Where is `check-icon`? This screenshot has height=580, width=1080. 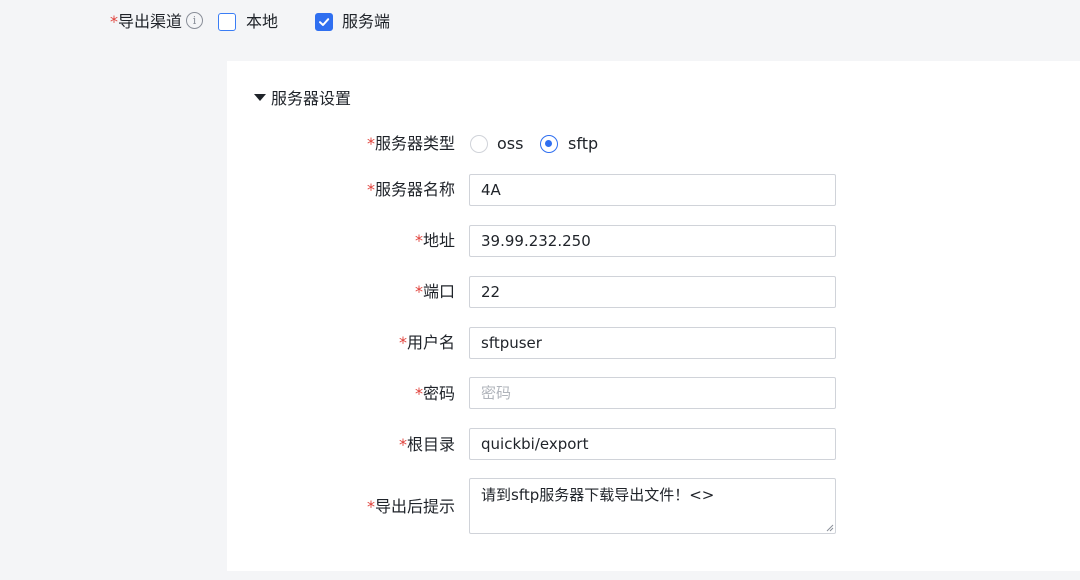 check-icon is located at coordinates (324, 22).